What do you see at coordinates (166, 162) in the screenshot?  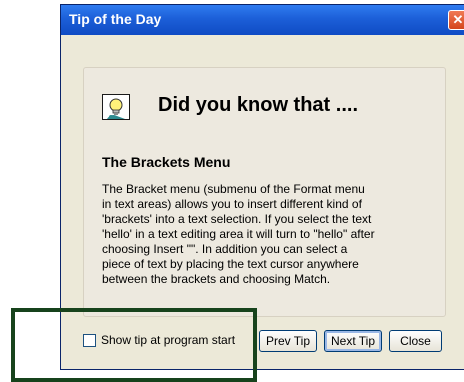 I see `tip-heading: The Brackets Menu` at bounding box center [166, 162].